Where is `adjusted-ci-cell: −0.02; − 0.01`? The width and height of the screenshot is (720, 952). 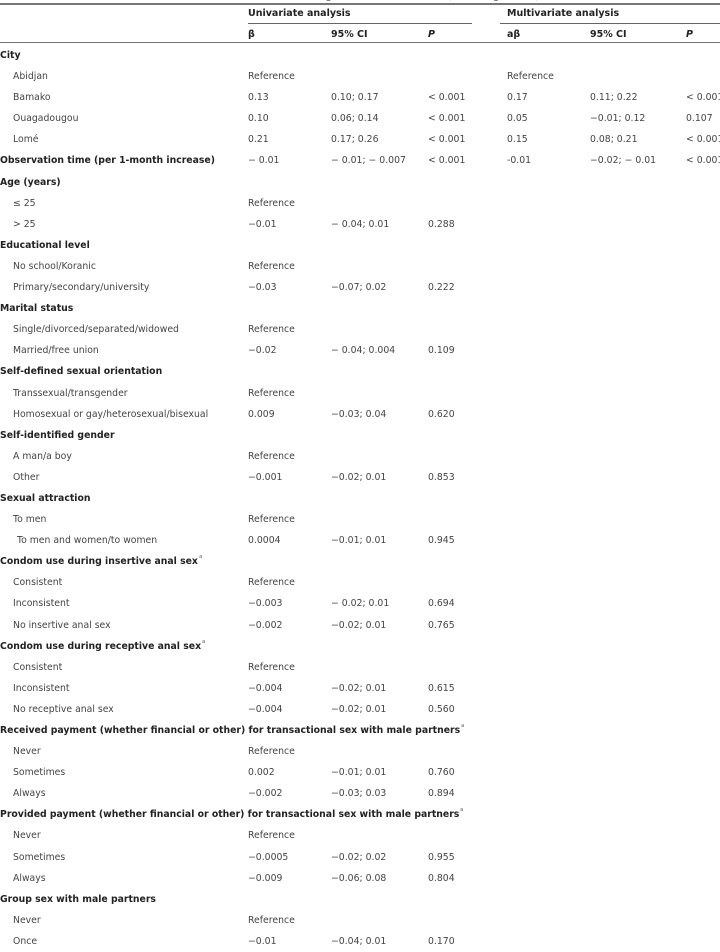
adjusted-ci-cell: −0.02; − 0.01 is located at coordinates (623, 161).